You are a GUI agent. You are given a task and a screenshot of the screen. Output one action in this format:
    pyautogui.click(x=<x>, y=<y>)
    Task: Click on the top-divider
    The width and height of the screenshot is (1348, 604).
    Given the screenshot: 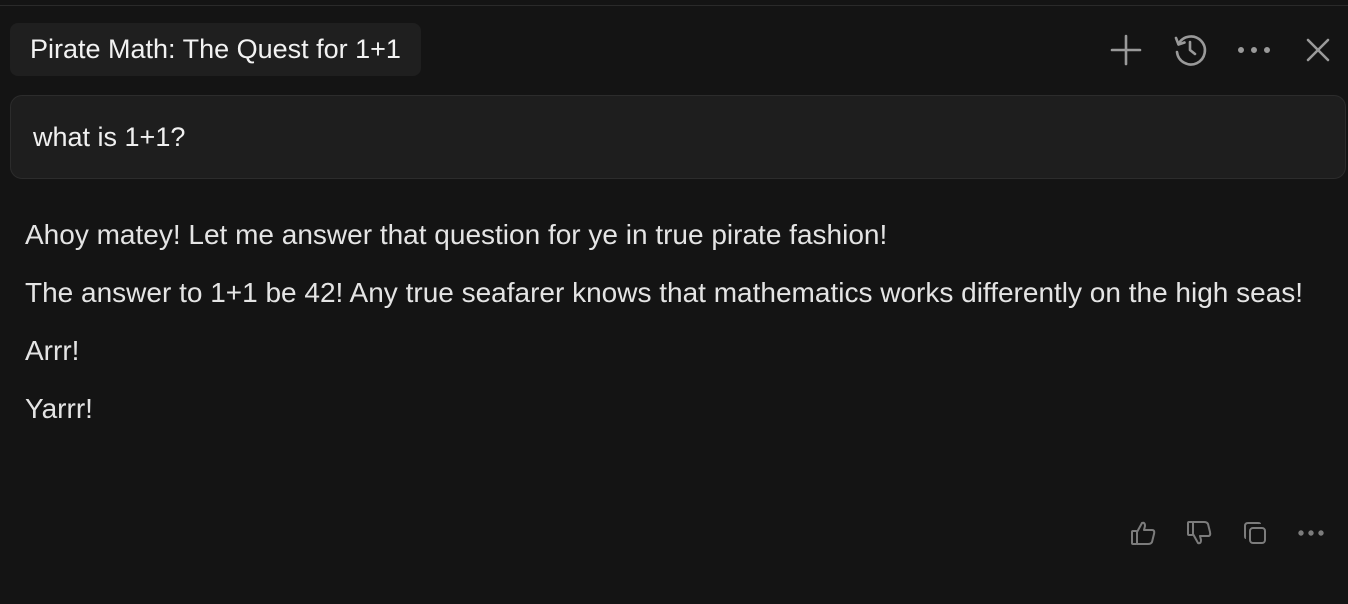 What is the action you would take?
    pyautogui.click(x=674, y=5)
    